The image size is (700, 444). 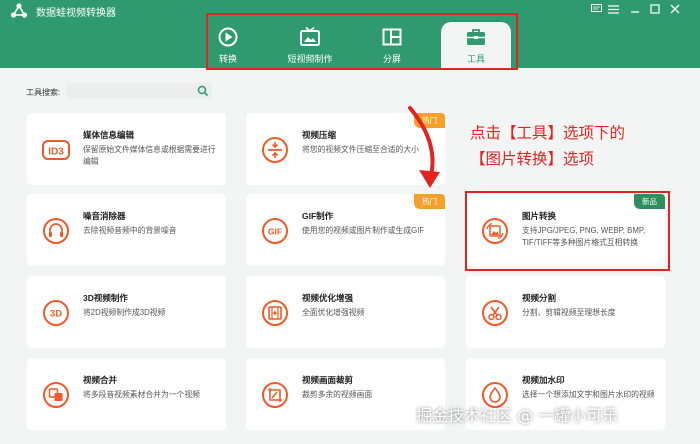 I want to click on svg-text: ID3, so click(x=56, y=152).